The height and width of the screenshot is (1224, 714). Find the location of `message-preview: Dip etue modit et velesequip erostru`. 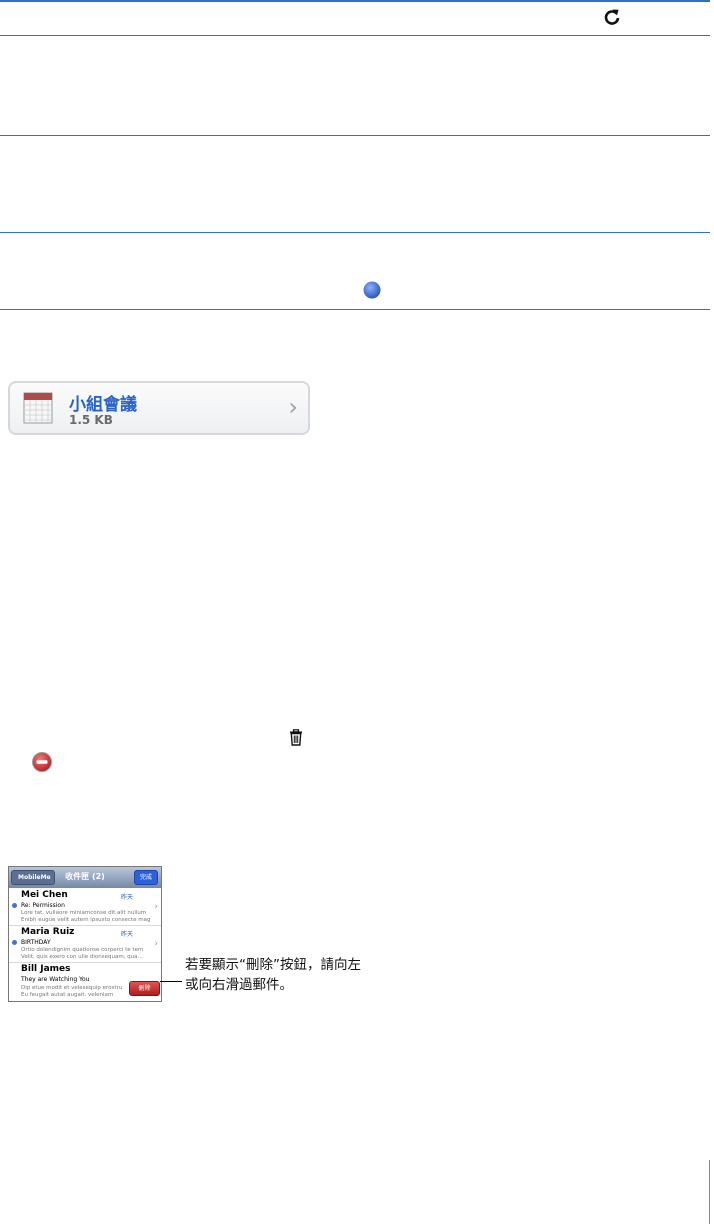

message-preview: Dip etue modit et velesequip erostru is located at coordinates (72, 988).